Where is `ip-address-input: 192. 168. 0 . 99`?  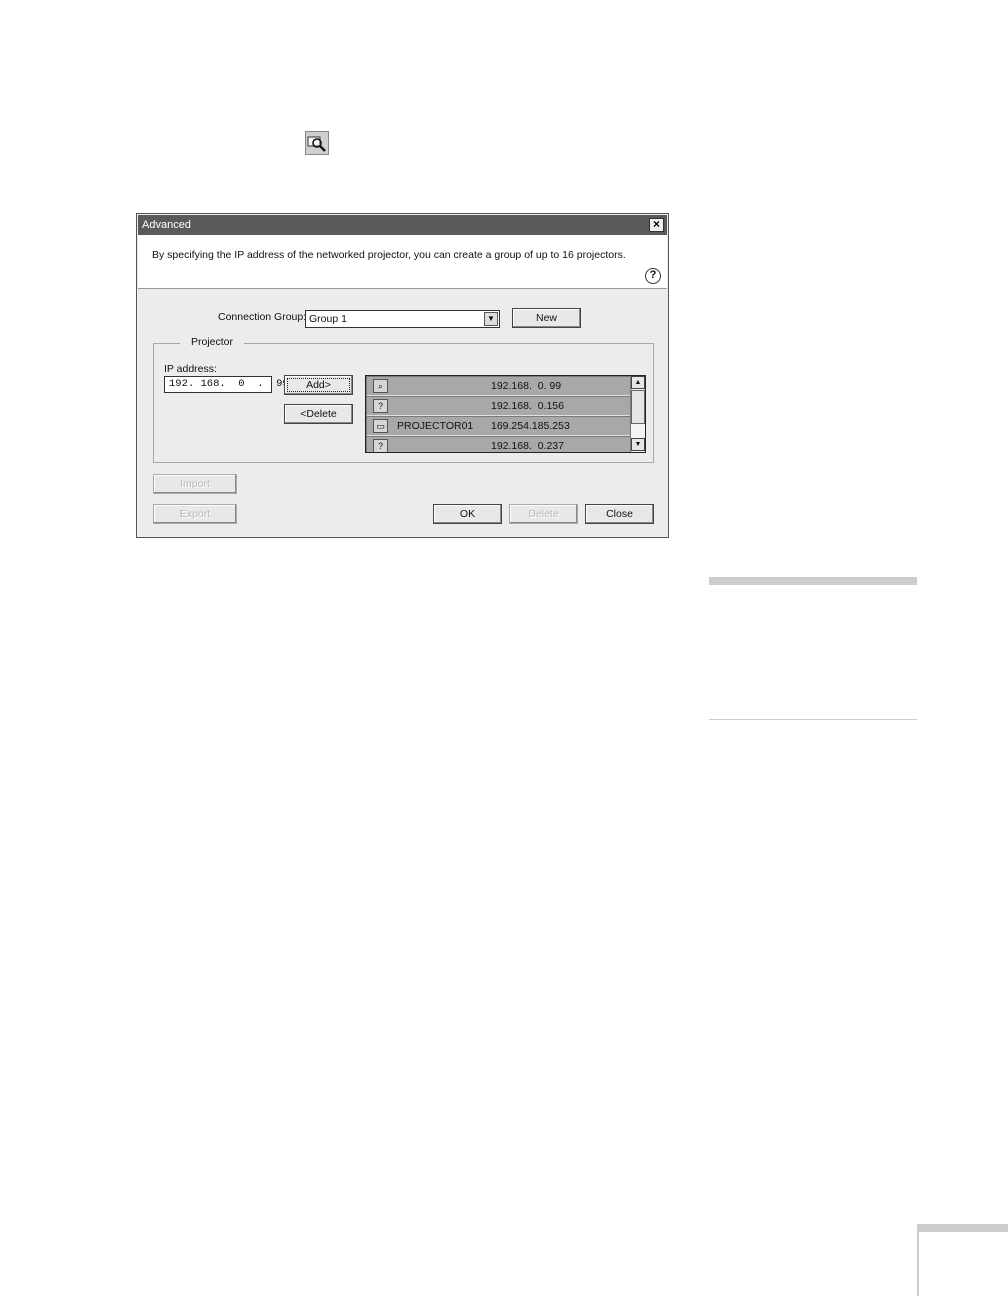 ip-address-input: 192. 168. 0 . 99 is located at coordinates (226, 384).